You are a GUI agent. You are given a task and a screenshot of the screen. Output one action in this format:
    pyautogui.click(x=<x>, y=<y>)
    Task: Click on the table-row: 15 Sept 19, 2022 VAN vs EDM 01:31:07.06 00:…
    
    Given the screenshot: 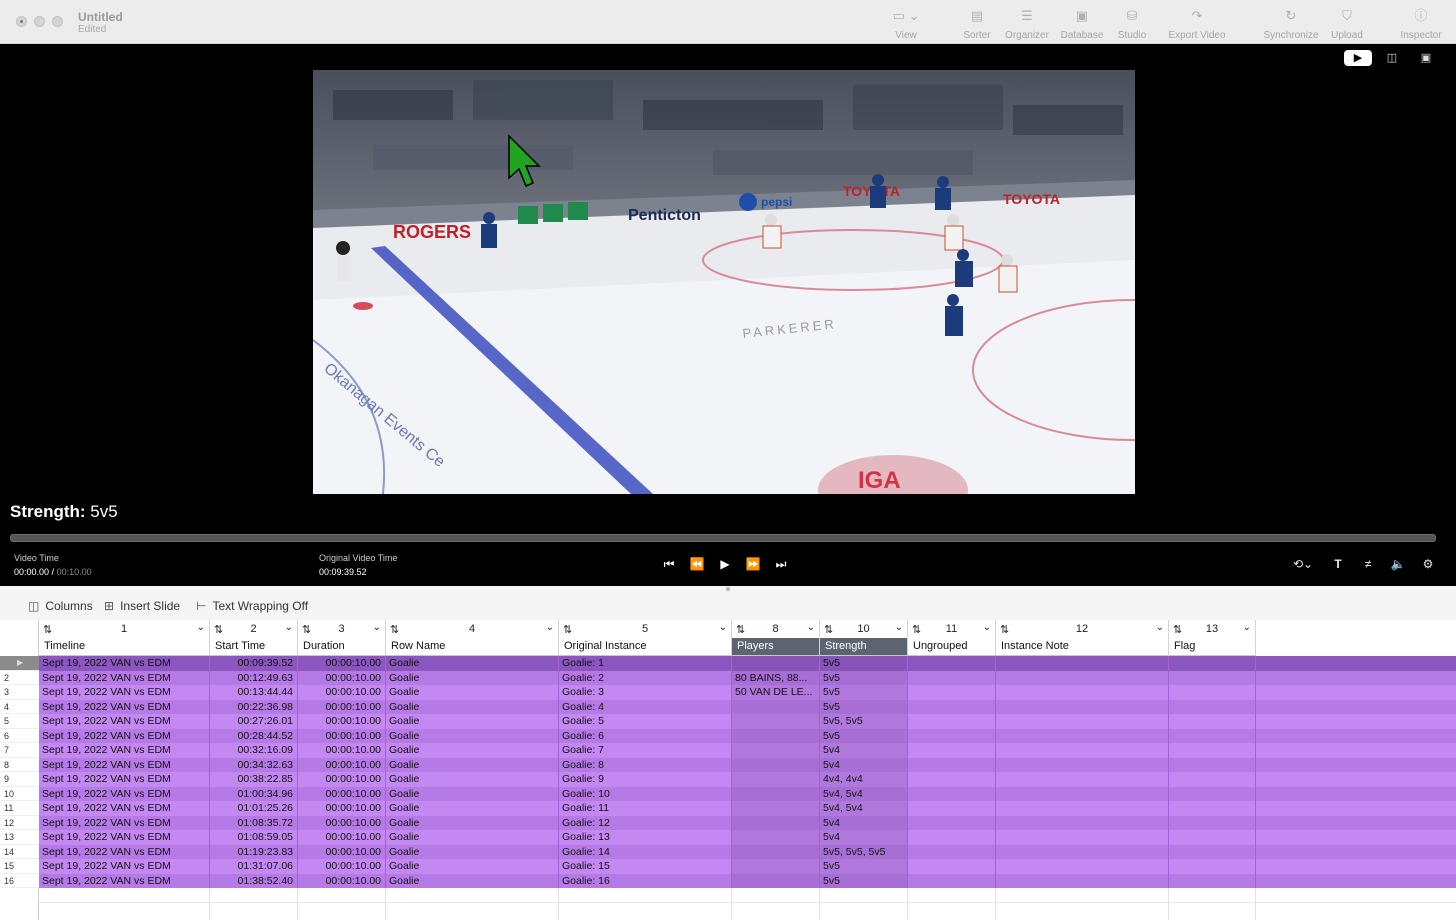 What is the action you would take?
    pyautogui.click(x=728, y=866)
    